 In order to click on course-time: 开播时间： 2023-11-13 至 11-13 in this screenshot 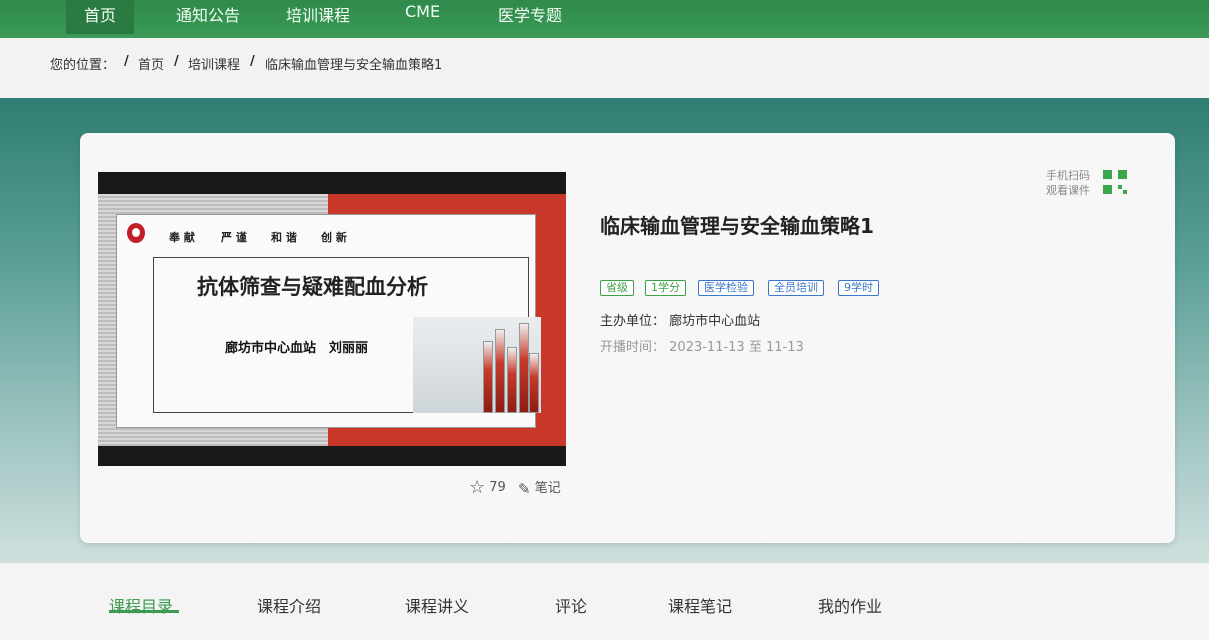, I will do `click(702, 345)`.